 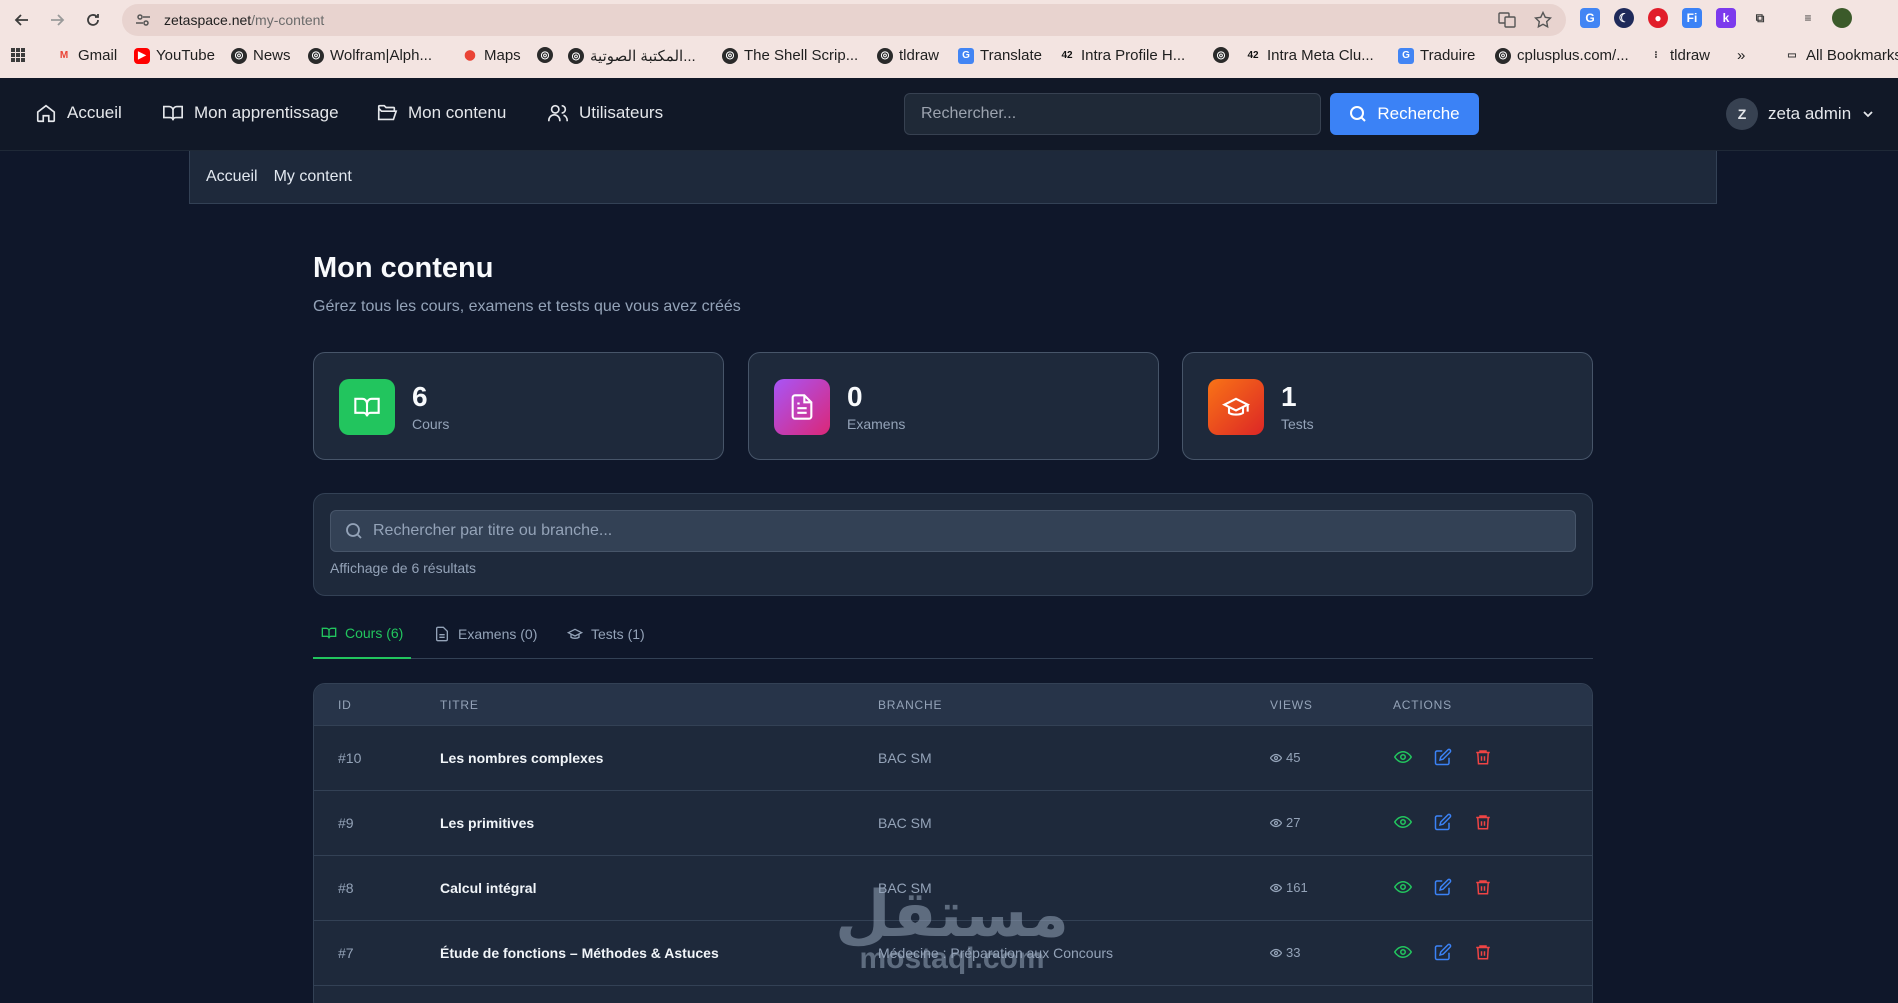 What do you see at coordinates (518, 406) in the screenshot?
I see `stat-card-courses: 6 Cours` at bounding box center [518, 406].